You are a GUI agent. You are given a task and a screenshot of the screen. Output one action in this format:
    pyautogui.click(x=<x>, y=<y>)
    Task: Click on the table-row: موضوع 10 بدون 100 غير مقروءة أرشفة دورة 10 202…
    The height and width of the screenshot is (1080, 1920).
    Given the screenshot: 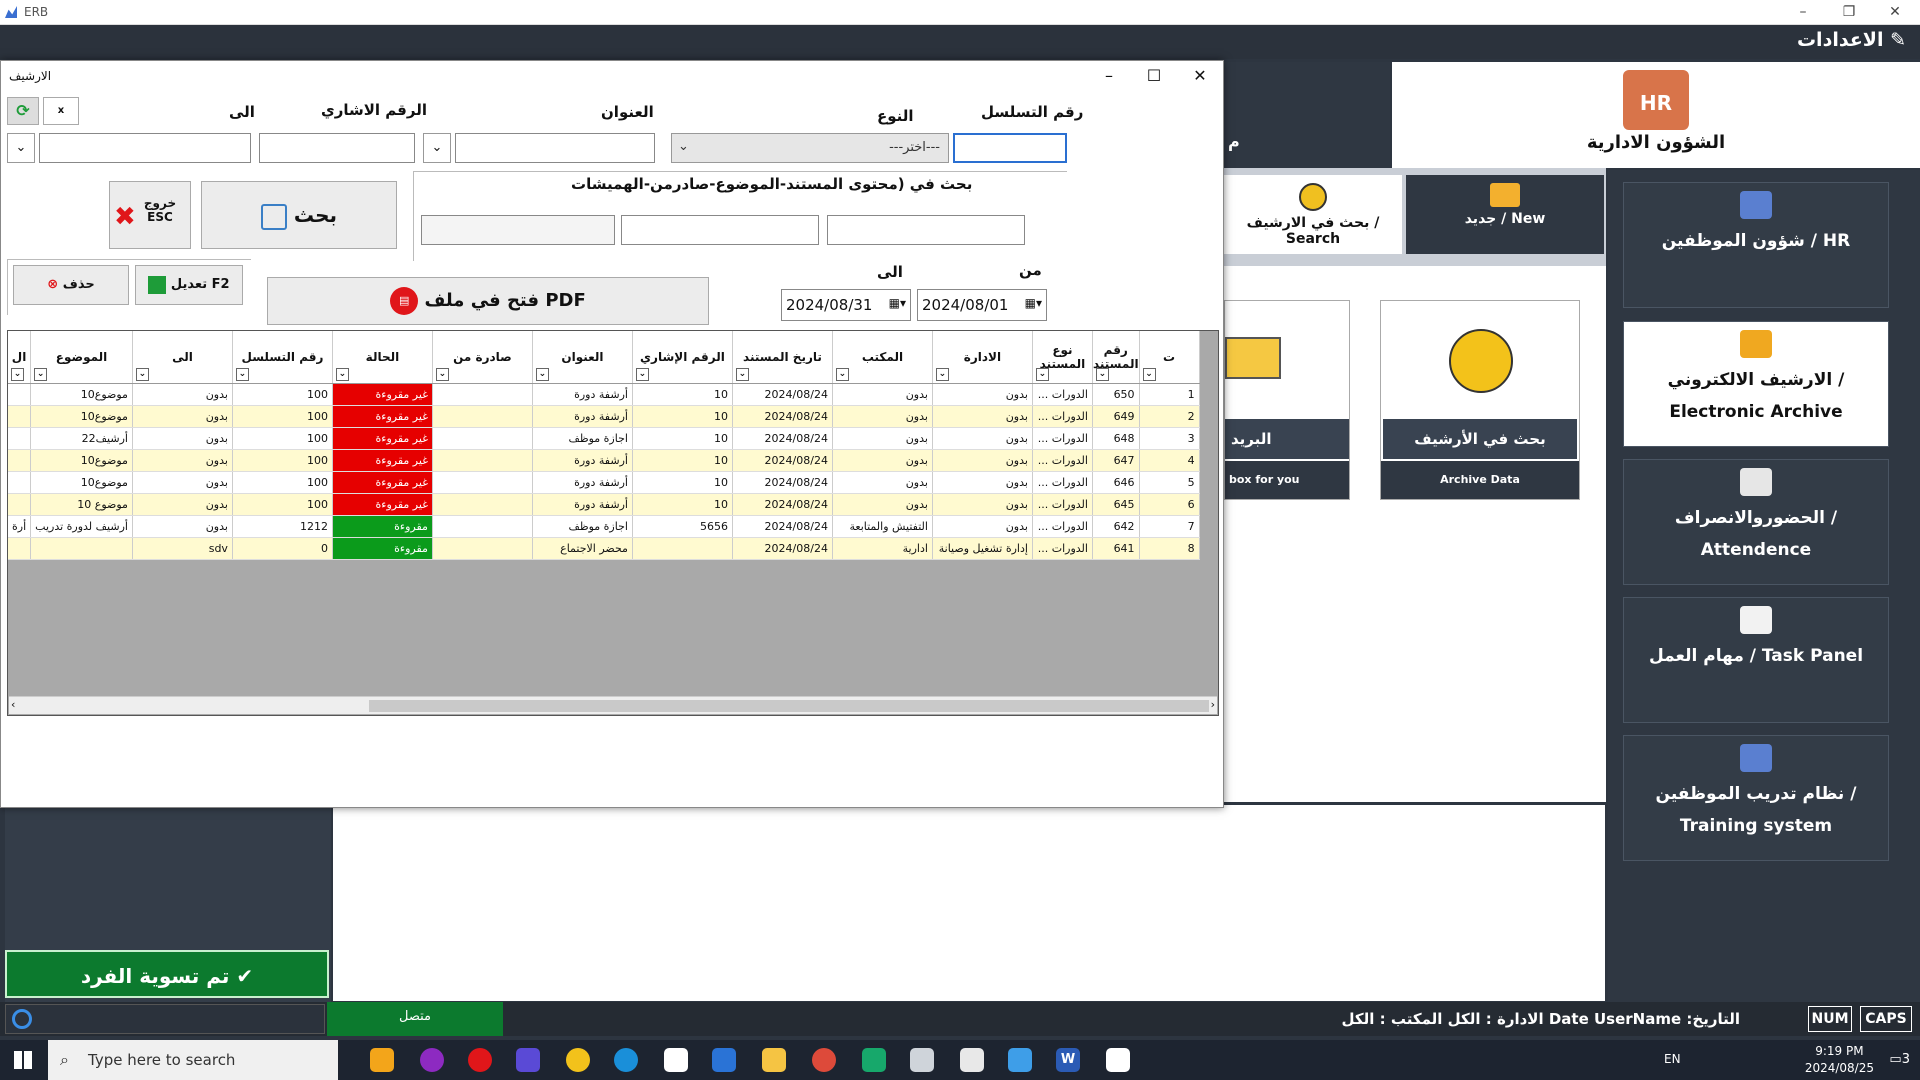 What is the action you would take?
    pyautogui.click(x=604, y=504)
    